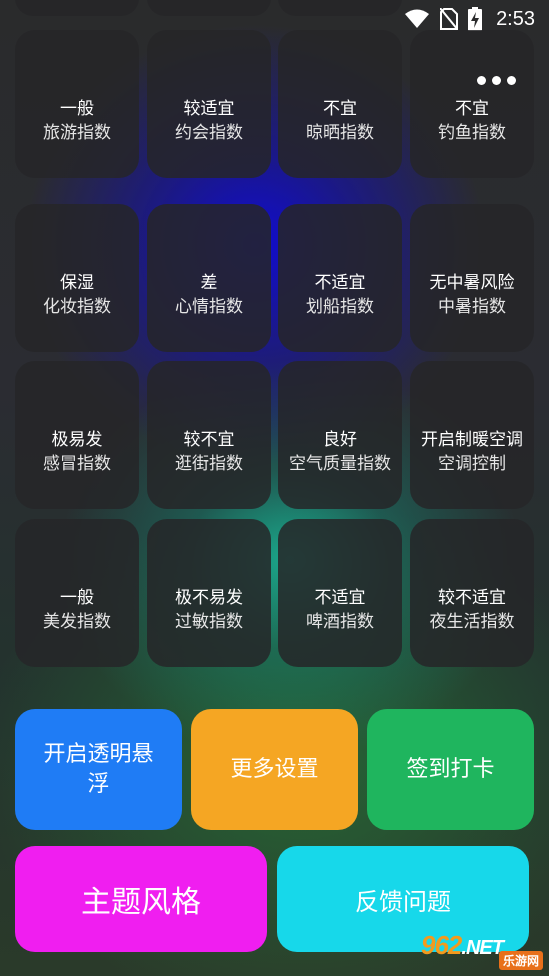  Describe the element at coordinates (209, 622) in the screenshot. I see `index-label: 过敏指数` at that location.